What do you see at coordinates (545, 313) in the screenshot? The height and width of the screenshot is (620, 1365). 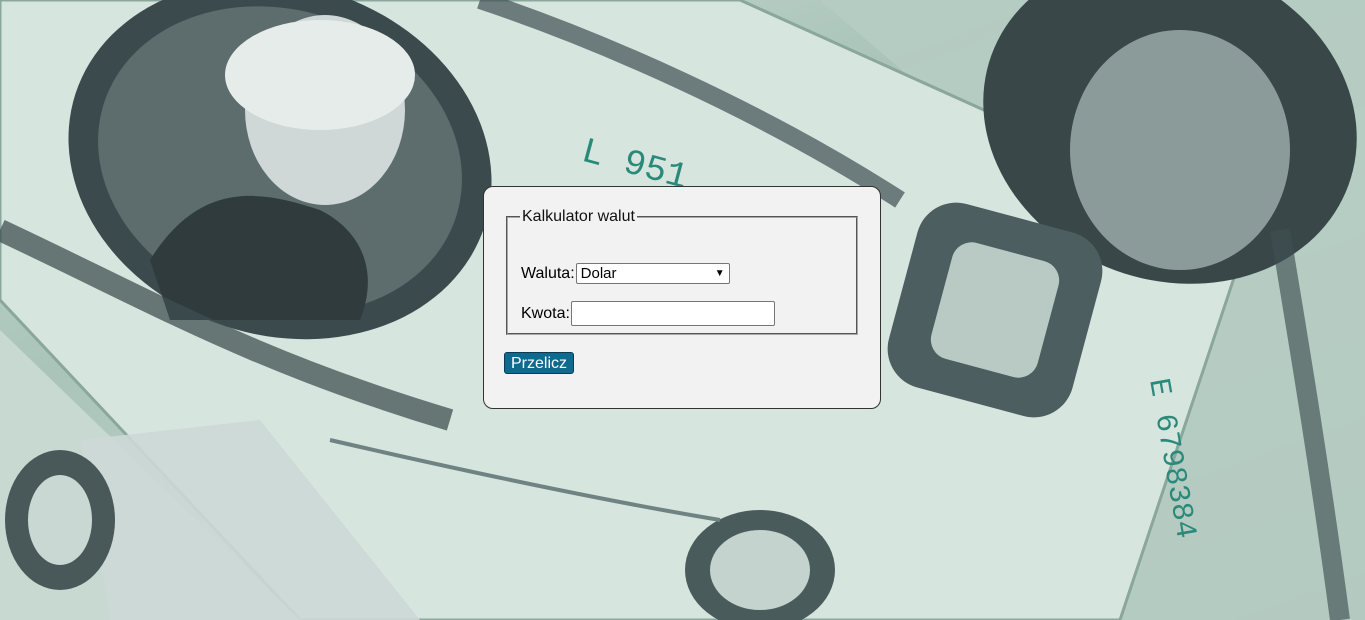 I see `amount-label: Kwota:` at bounding box center [545, 313].